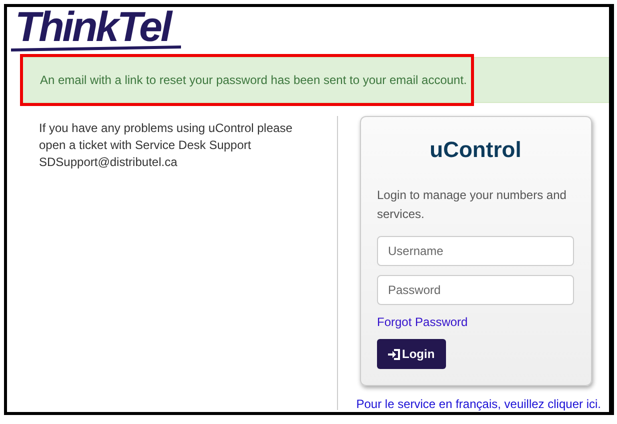  What do you see at coordinates (472, 205) in the screenshot?
I see `login-description: Login to manage your numbers and services.` at bounding box center [472, 205].